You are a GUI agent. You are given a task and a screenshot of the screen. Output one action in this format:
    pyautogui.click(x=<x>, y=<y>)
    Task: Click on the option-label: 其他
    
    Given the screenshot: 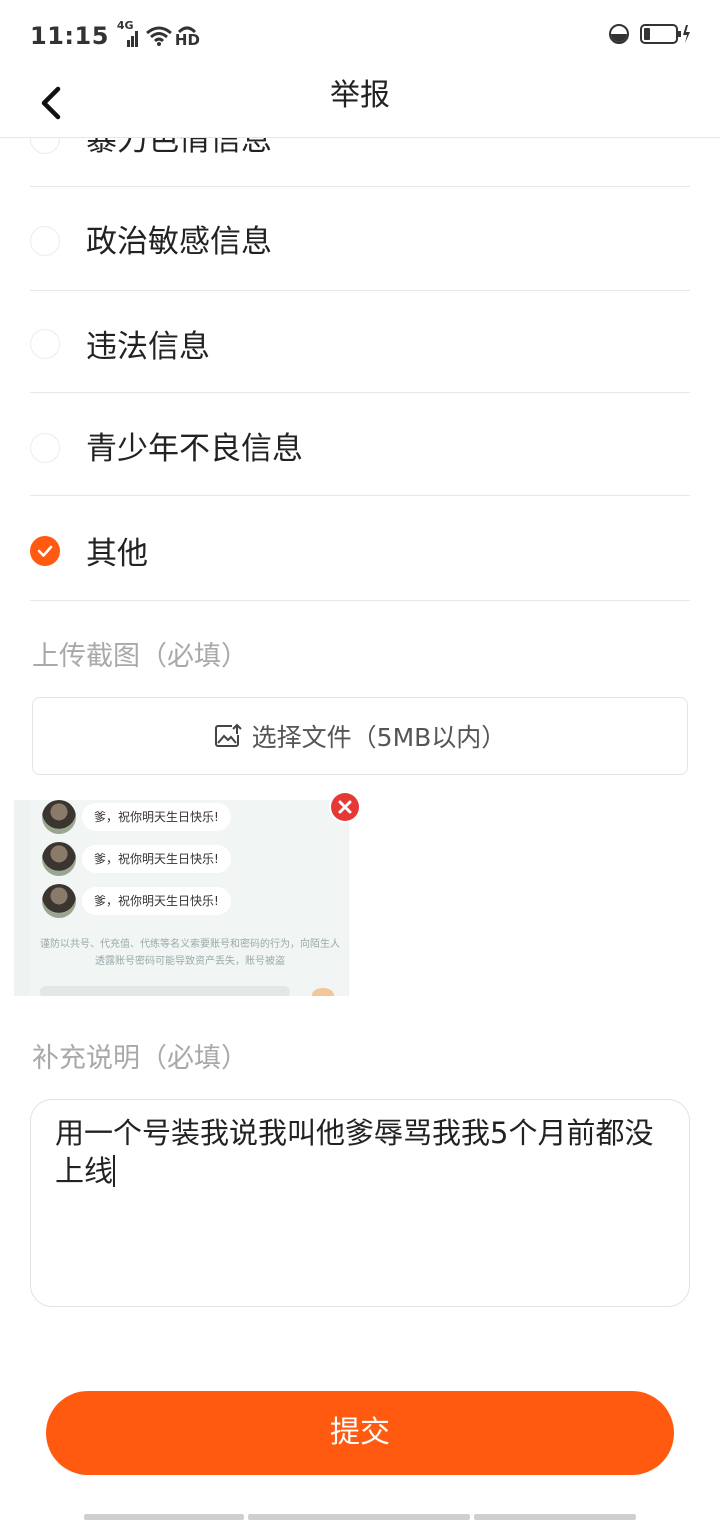 What is the action you would take?
    pyautogui.click(x=117, y=554)
    